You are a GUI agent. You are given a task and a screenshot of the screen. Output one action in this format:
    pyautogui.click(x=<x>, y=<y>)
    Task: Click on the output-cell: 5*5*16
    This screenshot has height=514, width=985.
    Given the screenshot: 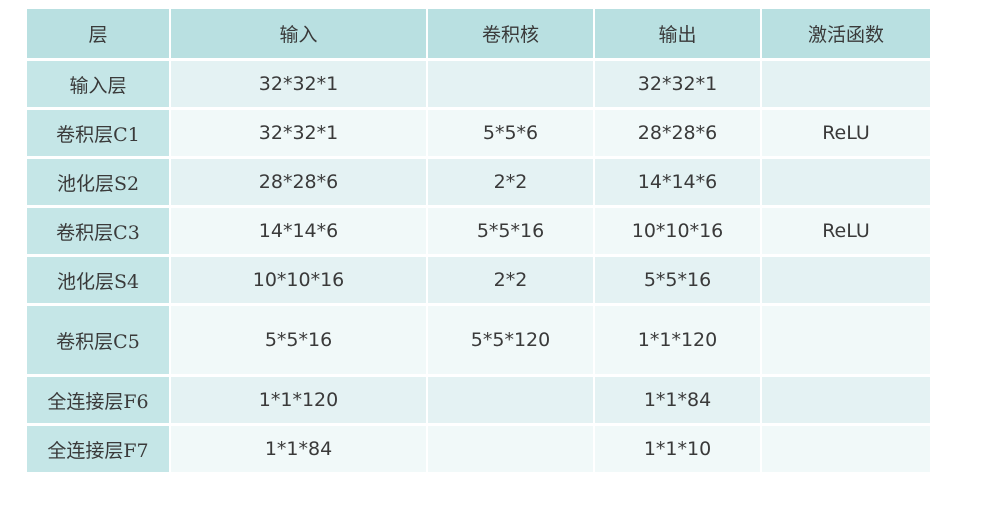 What is the action you would take?
    pyautogui.click(x=678, y=281)
    